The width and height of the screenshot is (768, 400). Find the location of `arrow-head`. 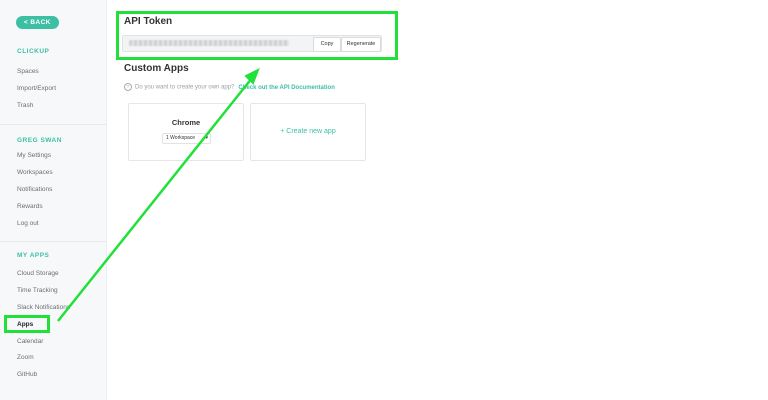

arrow-head is located at coordinates (252, 76).